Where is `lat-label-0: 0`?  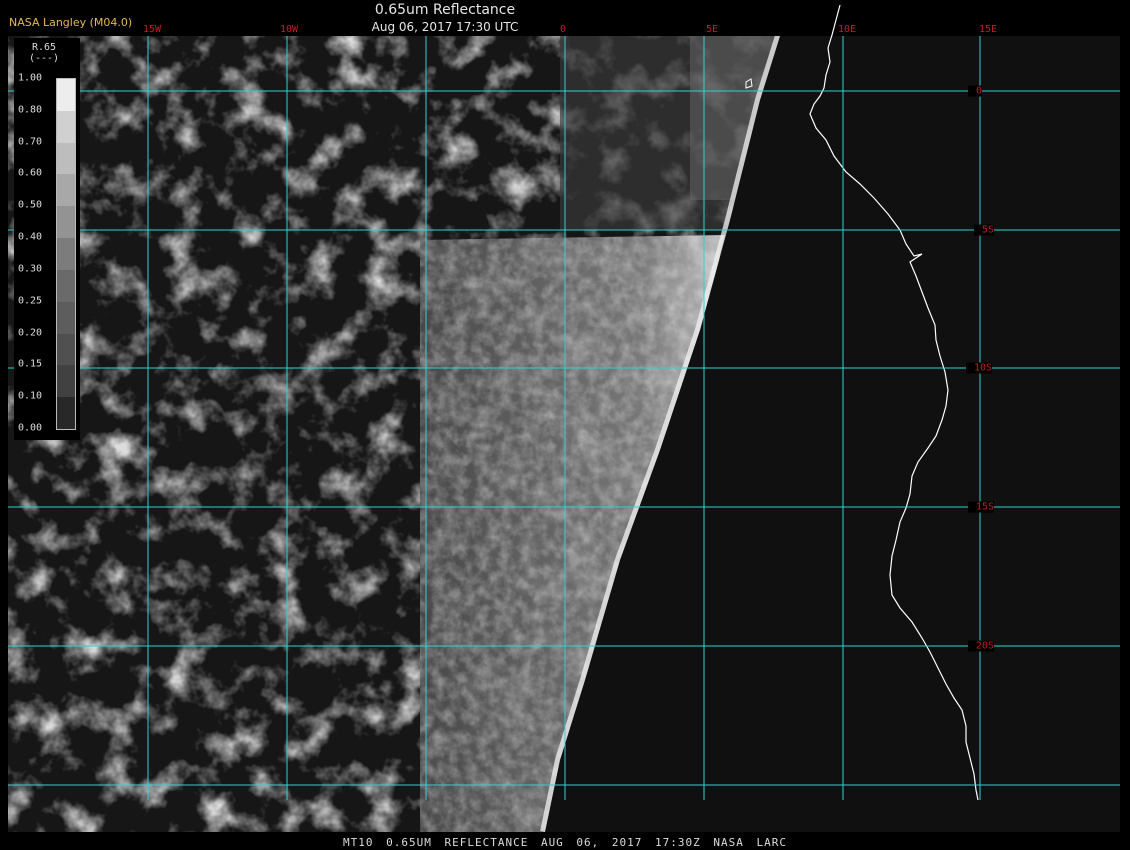 lat-label-0: 0 is located at coordinates (975, 91).